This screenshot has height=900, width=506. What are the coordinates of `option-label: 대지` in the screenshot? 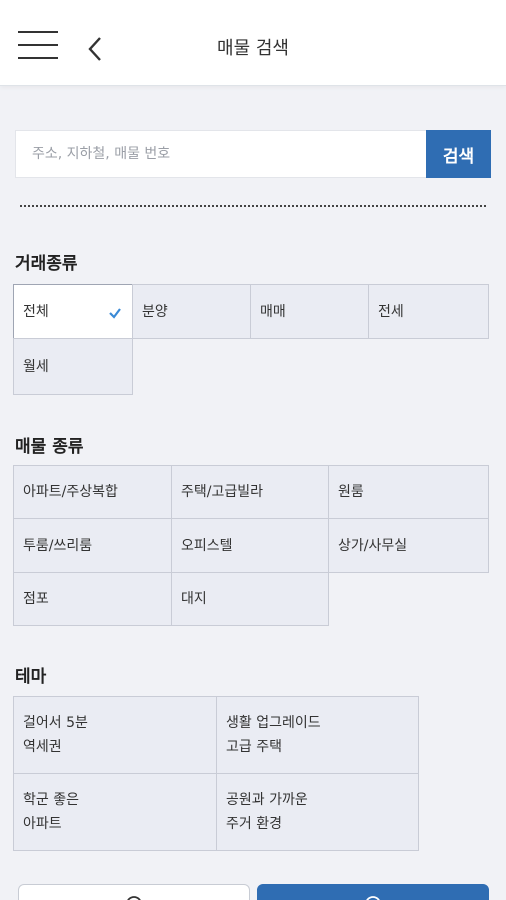 It's located at (194, 599).